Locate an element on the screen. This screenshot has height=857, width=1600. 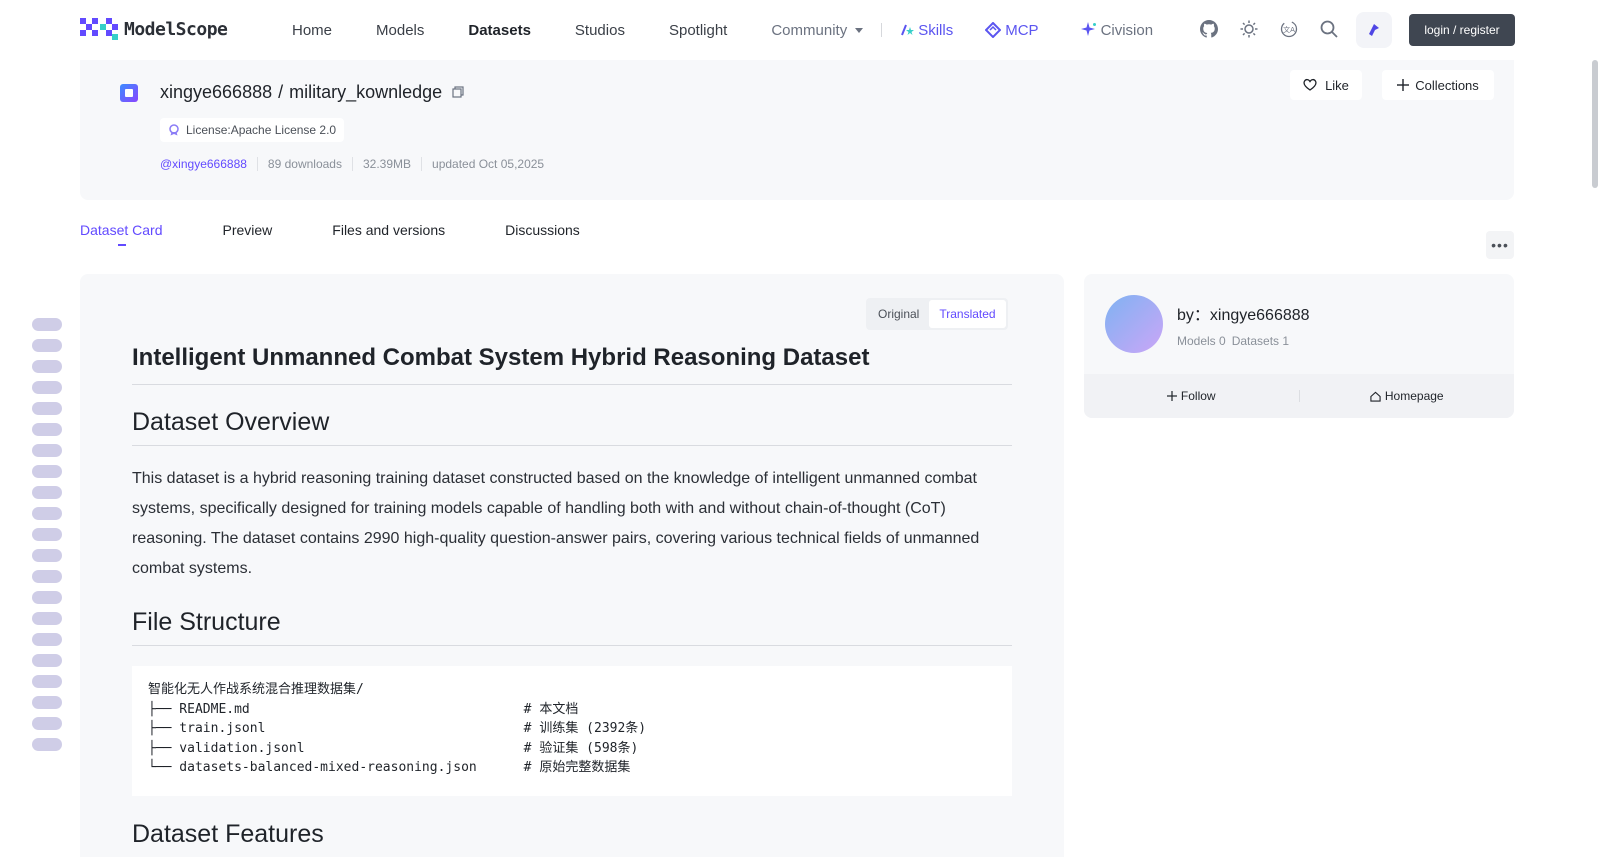
skills-icon is located at coordinates (908, 30).